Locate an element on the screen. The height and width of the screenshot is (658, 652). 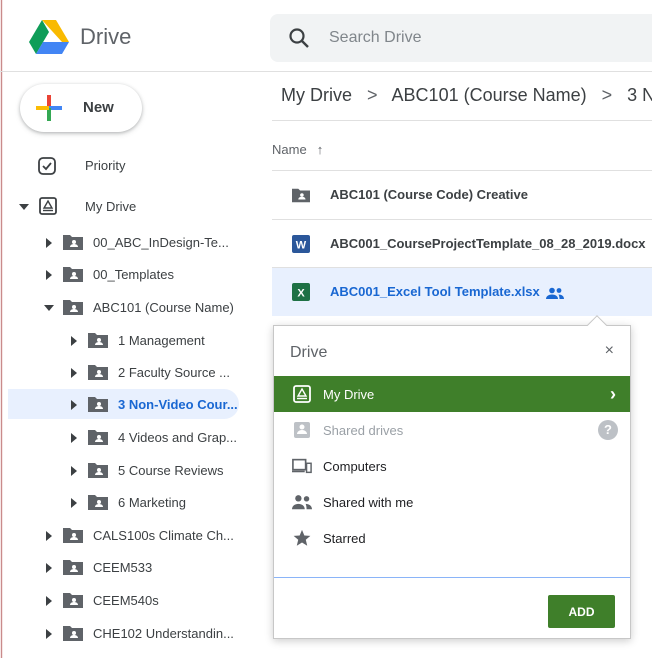
app-title: Drive is located at coordinates (106, 36).